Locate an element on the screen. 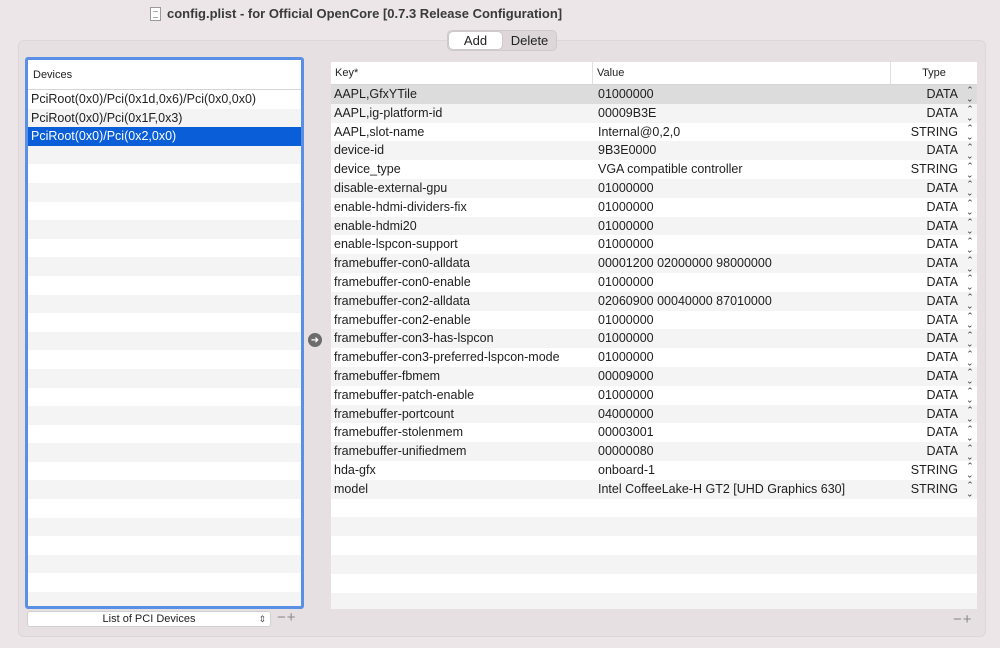  property-row: AAPL,GfxYTile 01000000 DATA ⌃ ⌃ is located at coordinates (654, 94).